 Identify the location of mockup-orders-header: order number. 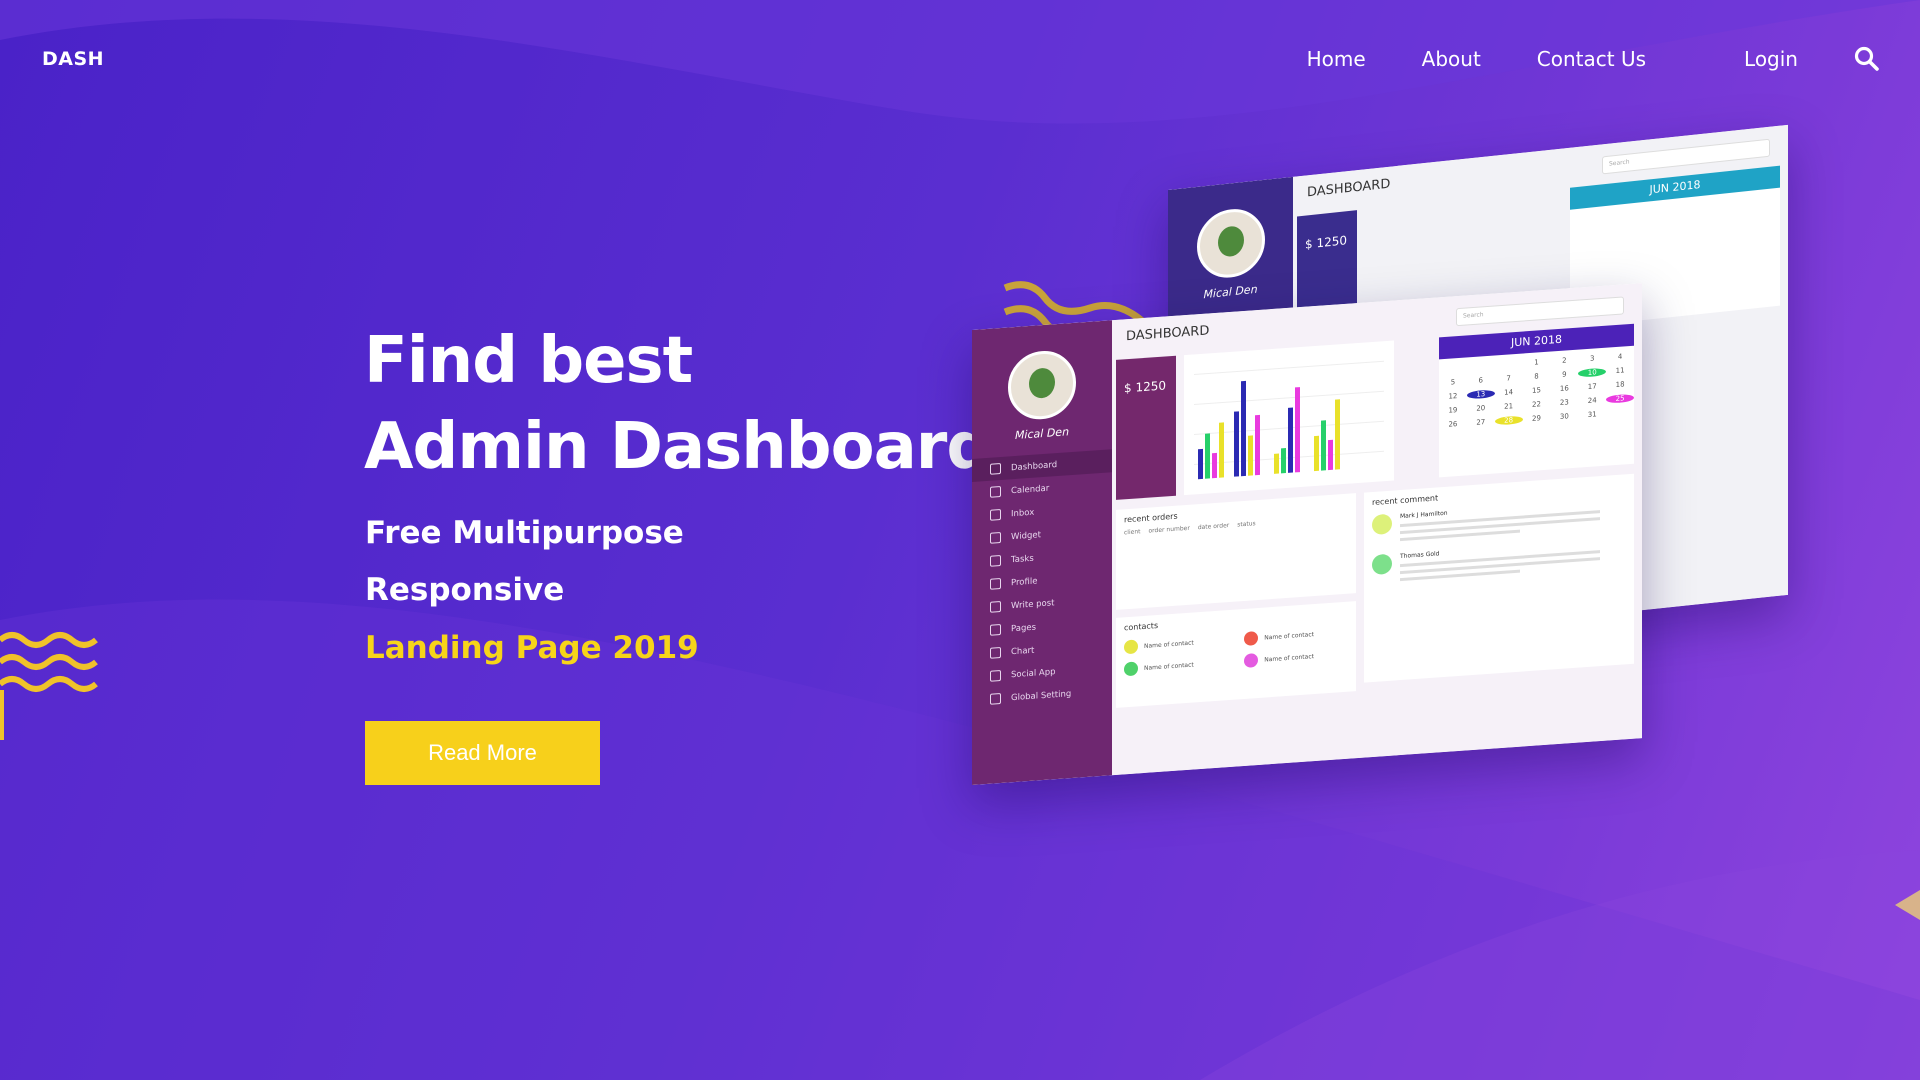
(1169, 529).